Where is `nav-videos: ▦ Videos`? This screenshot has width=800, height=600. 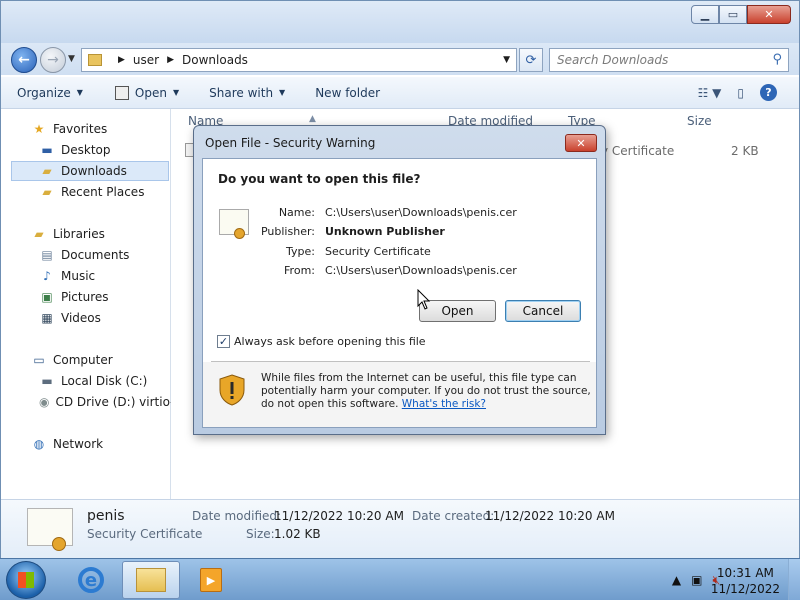 nav-videos: ▦ Videos is located at coordinates (70, 318).